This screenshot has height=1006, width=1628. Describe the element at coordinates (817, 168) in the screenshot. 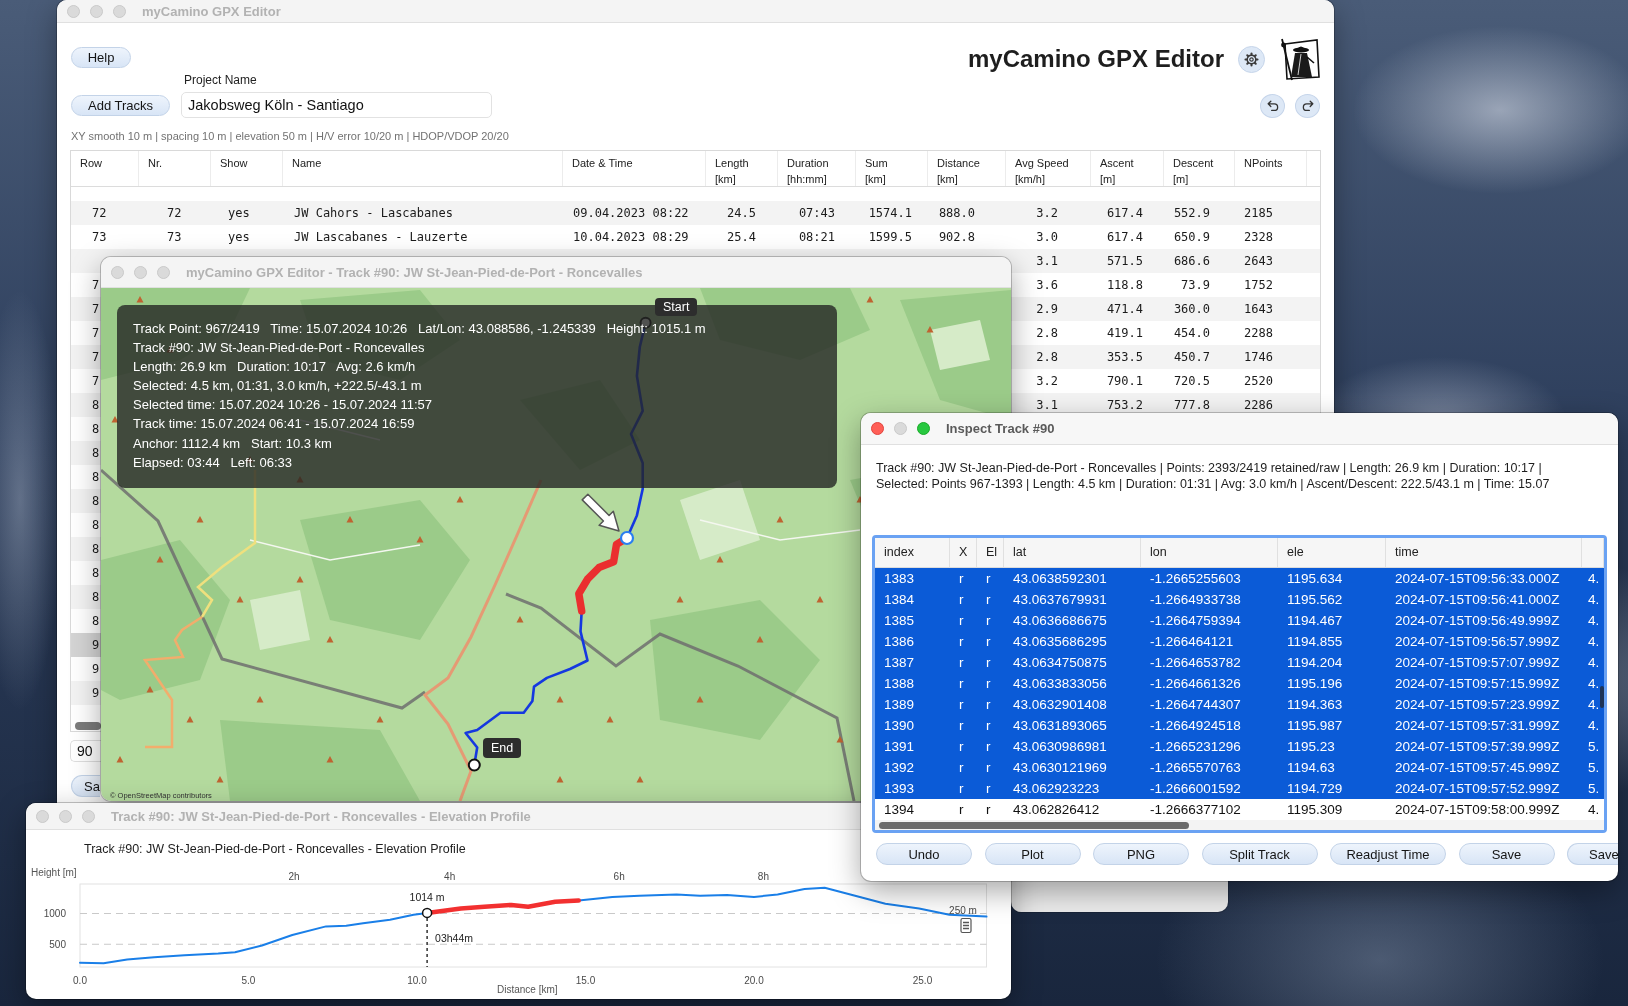

I see `column-header: Duration [hh:mm]` at that location.